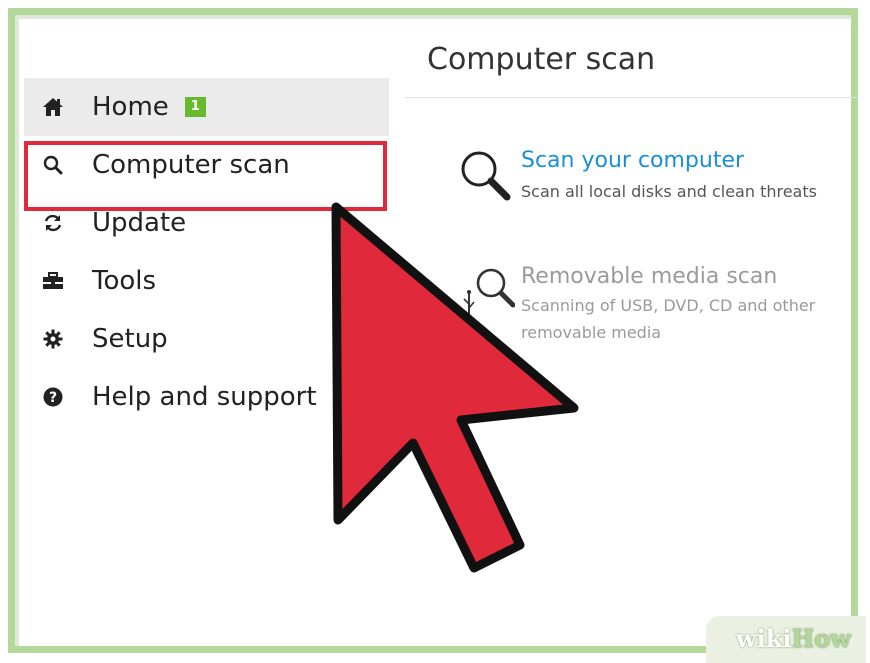  I want to click on sidebar-item-label: Home, so click(130, 107).